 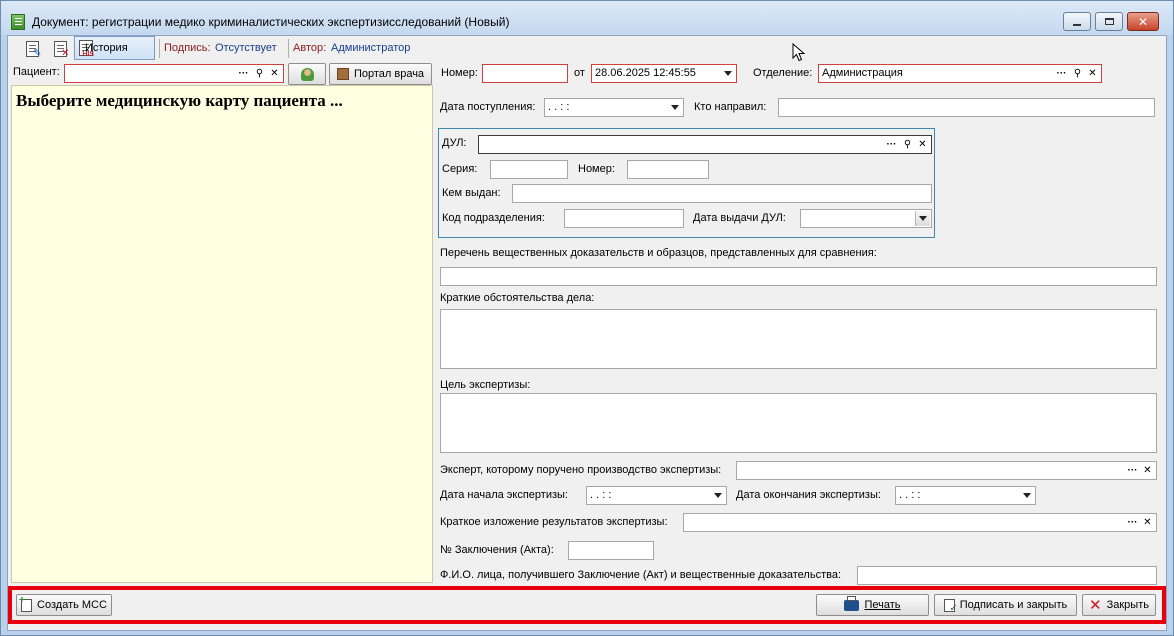 I want to click on results-field: ··· ✕, so click(x=920, y=522).